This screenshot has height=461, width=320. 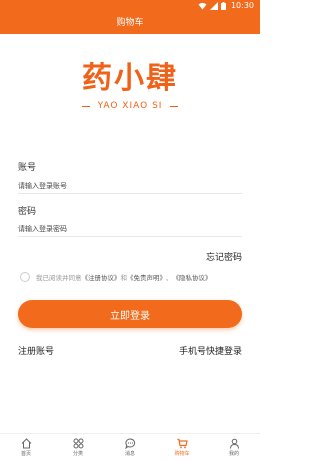 I want to click on phone-login-link: 手机号快捷登录, so click(x=210, y=350).